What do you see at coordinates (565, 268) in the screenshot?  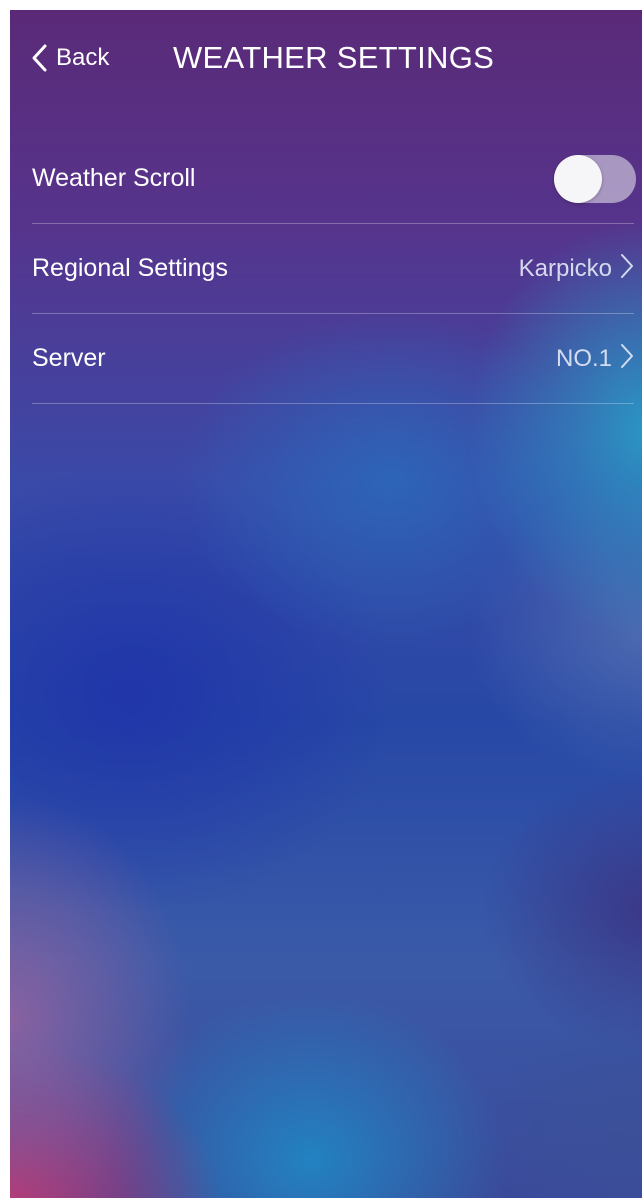 I see `regional-settings-value: Karpicko` at bounding box center [565, 268].